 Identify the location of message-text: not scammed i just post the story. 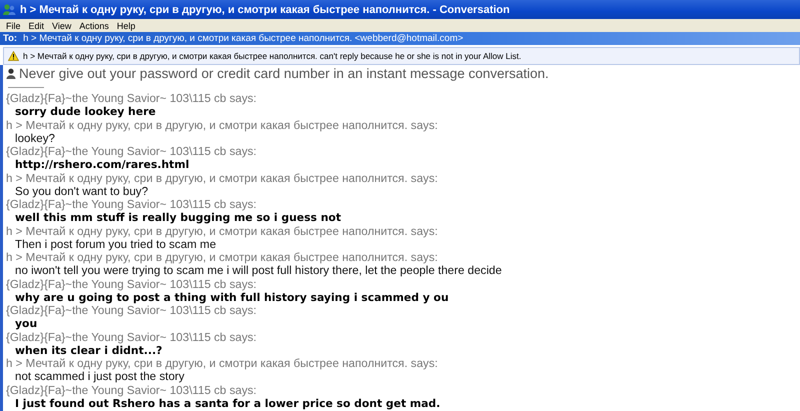
(100, 377).